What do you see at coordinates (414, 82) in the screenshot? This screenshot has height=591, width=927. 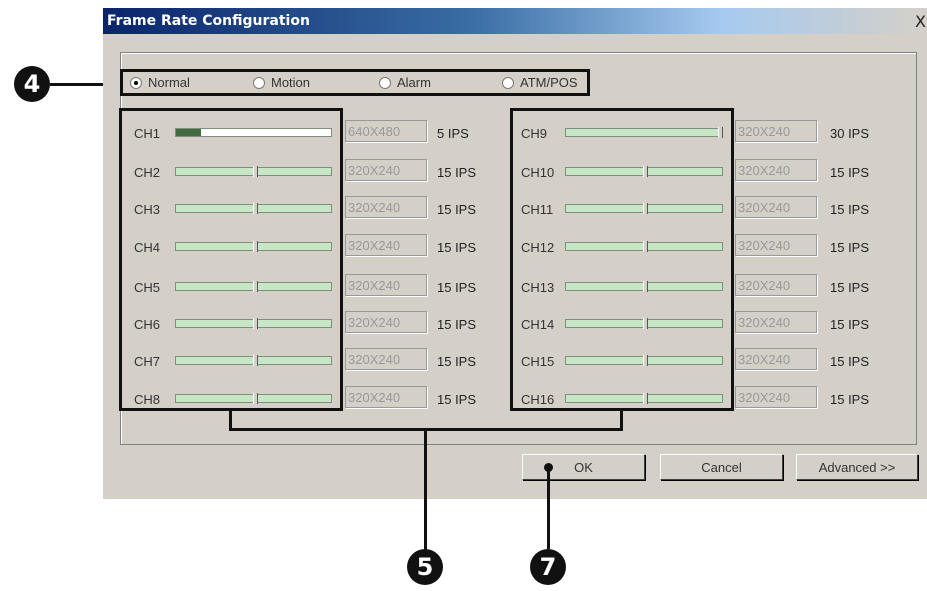 I see `radio-label: Alarm` at bounding box center [414, 82].